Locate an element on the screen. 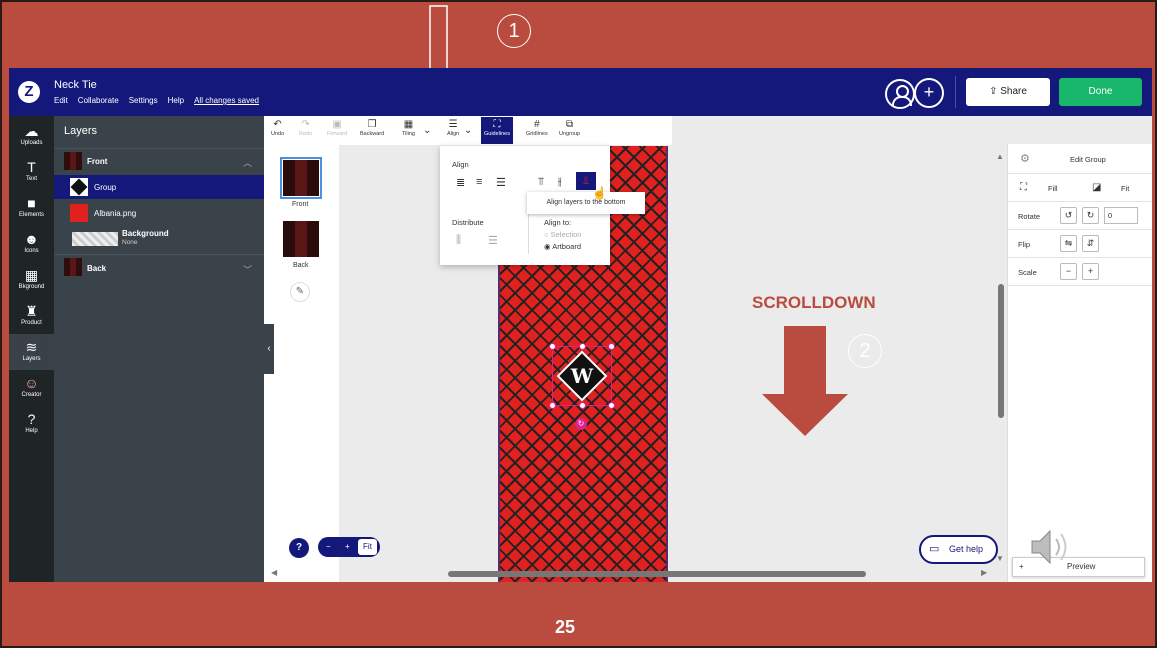 Image resolution: width=1157 pixels, height=648 pixels. chevron-down-icon: ﹀ is located at coordinates (247, 269).